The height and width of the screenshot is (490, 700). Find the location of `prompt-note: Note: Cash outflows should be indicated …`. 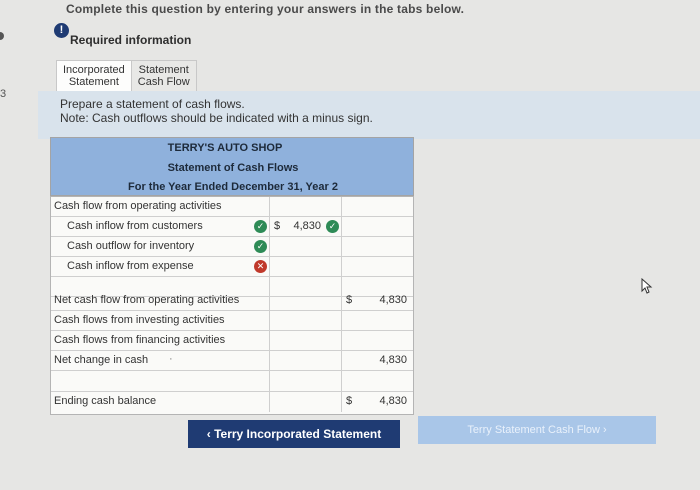

prompt-note: Note: Cash outflows should be indicated … is located at coordinates (216, 118).